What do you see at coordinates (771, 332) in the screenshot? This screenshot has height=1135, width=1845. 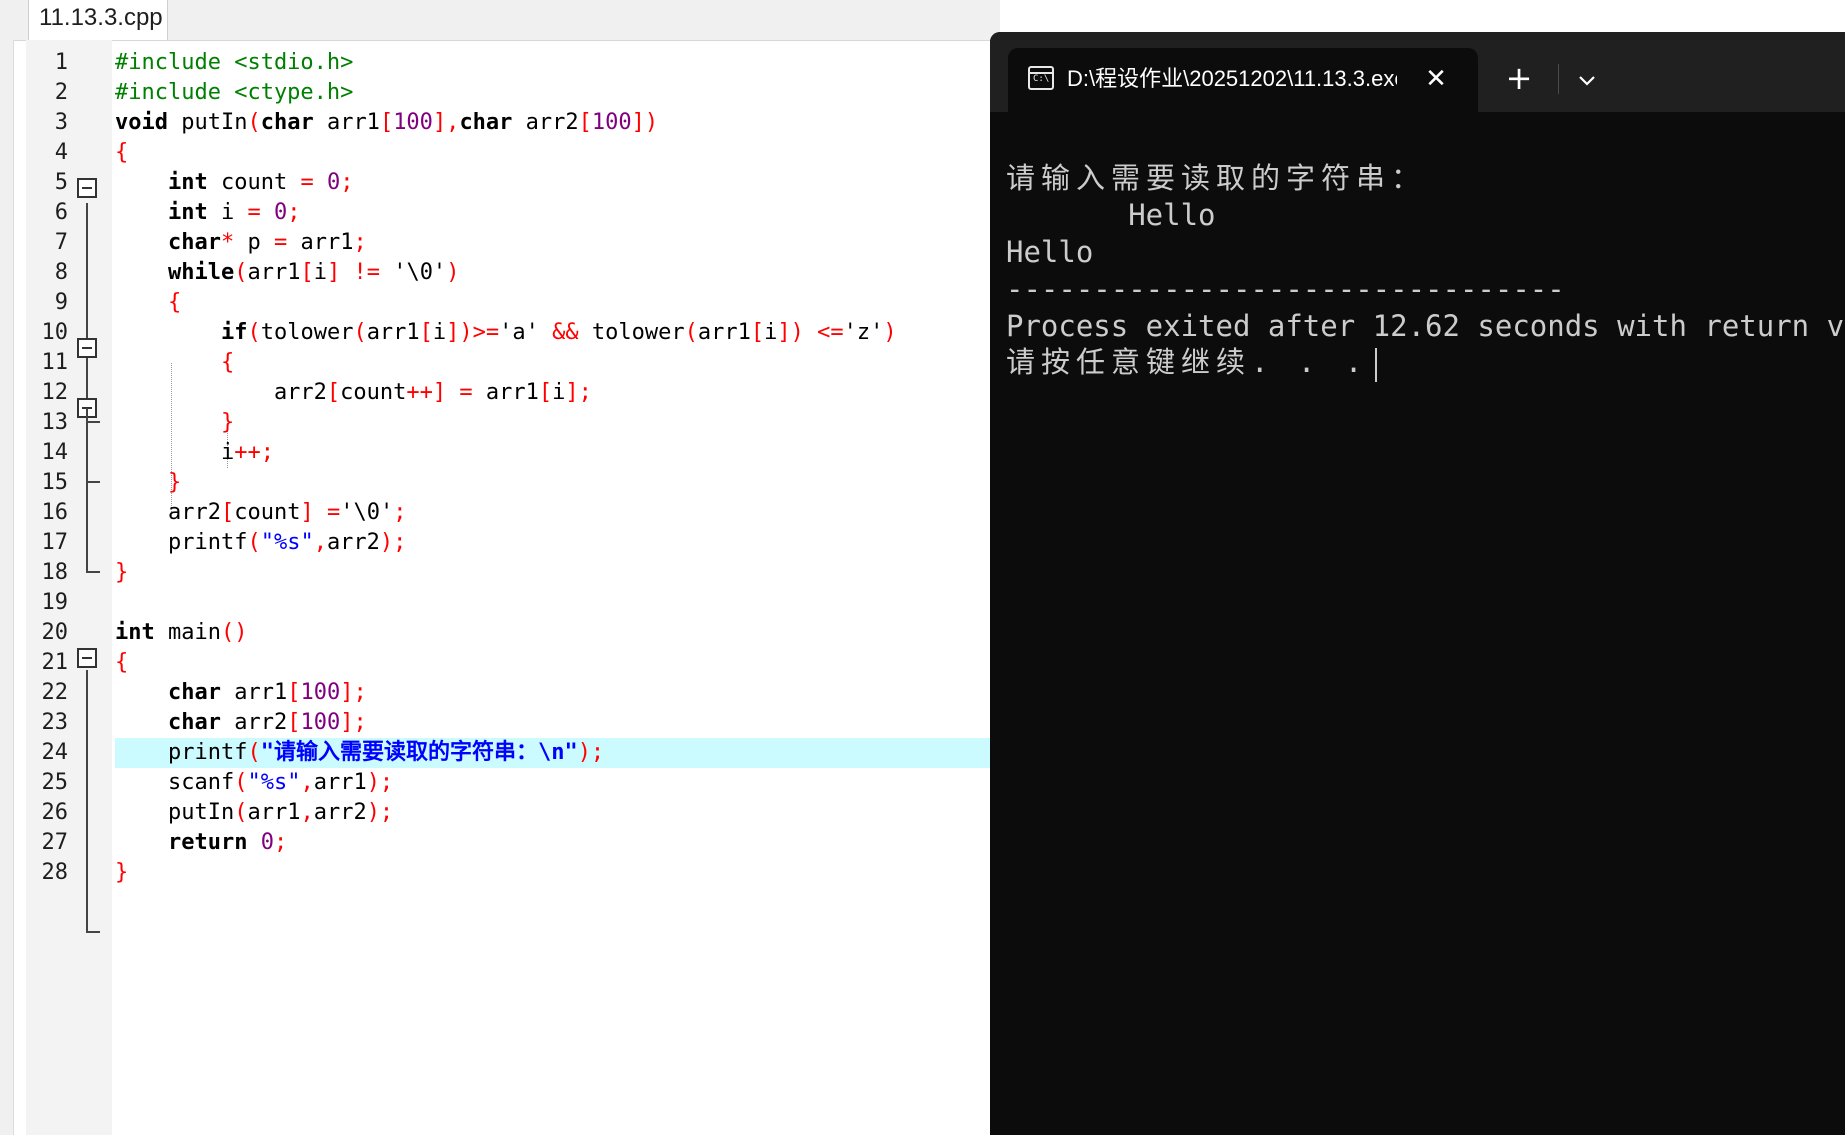 I see `code-token: i` at bounding box center [771, 332].